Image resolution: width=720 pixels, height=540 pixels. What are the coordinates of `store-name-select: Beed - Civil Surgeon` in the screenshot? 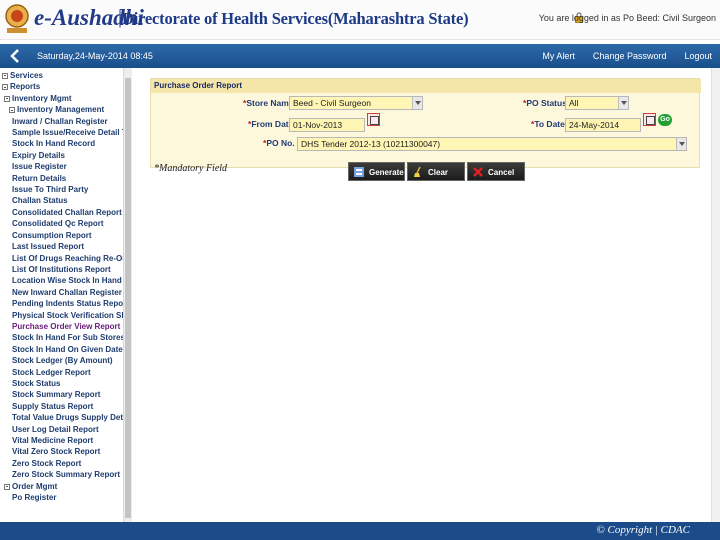 It's located at (356, 103).